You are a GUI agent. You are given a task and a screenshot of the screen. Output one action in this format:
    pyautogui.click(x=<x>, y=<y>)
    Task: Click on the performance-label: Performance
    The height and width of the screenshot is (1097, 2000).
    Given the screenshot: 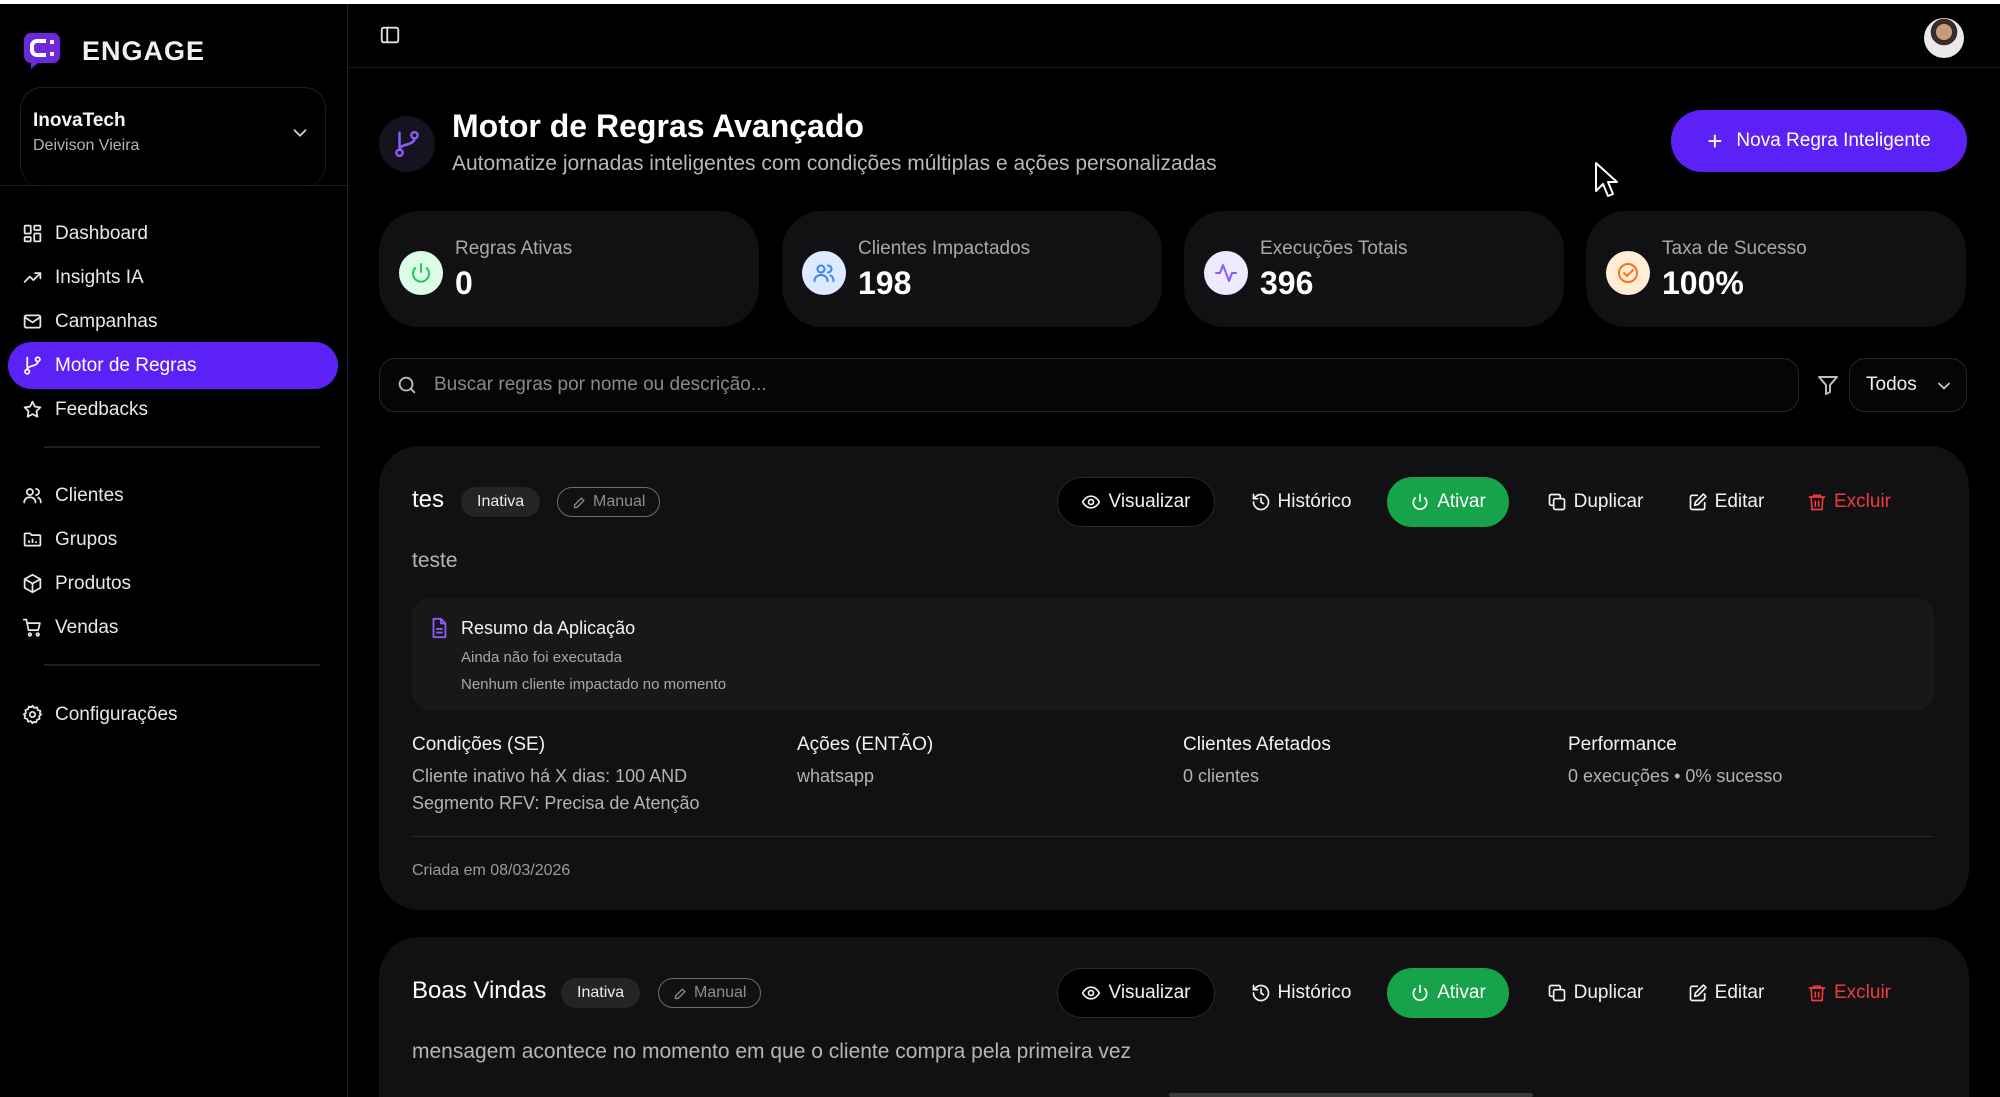 What is the action you would take?
    pyautogui.click(x=1622, y=744)
    